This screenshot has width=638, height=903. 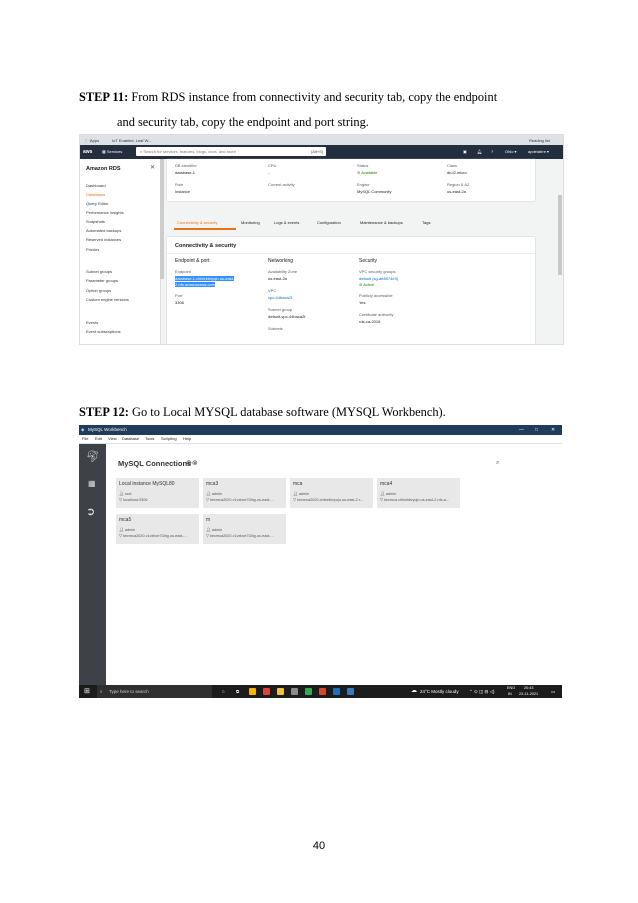 I want to click on notification-icon: ▭, so click(x=553, y=691).